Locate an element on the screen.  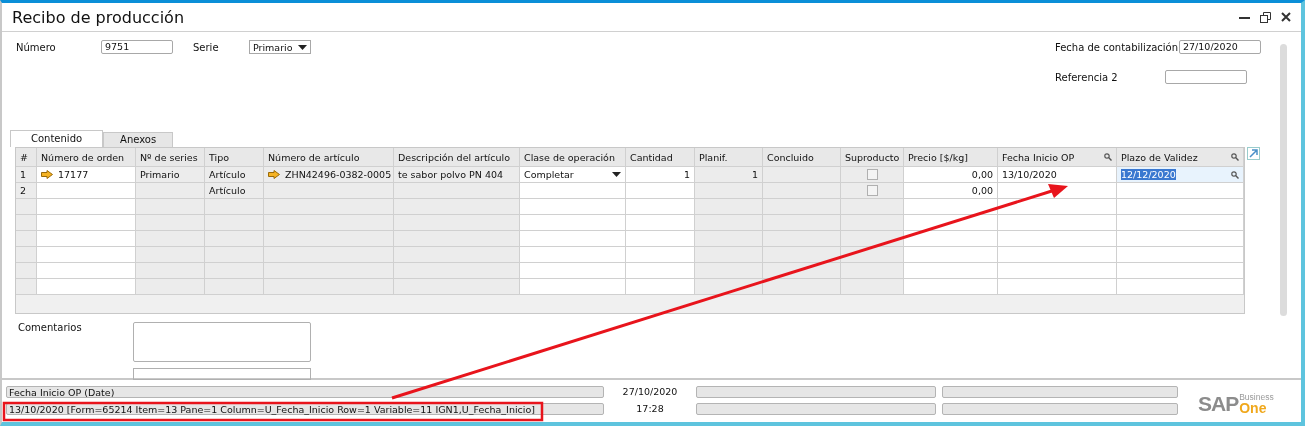
field-label: Referencia 2 is located at coordinates (1087, 77).